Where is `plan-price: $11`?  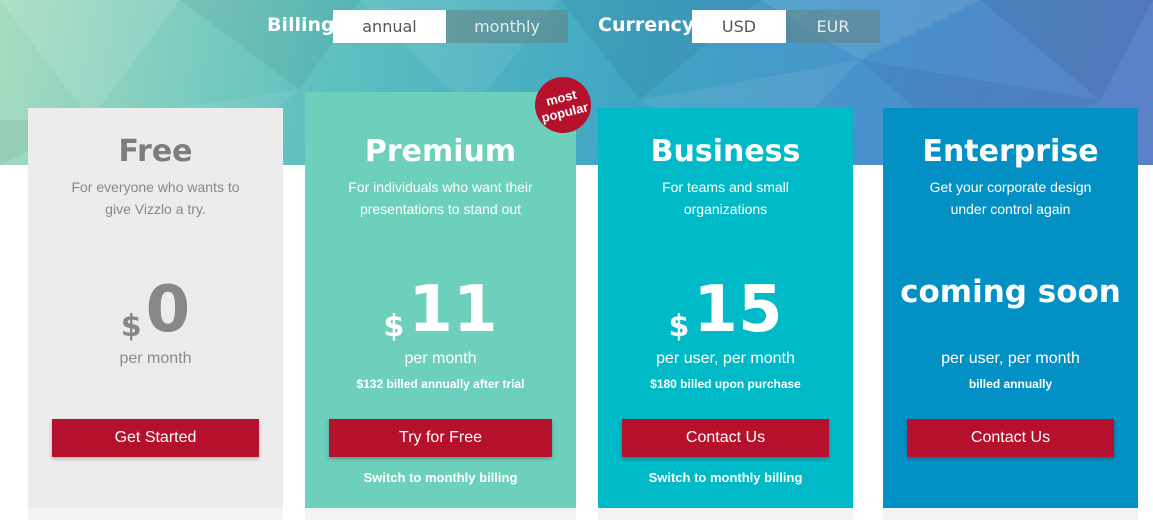 plan-price: $11 is located at coordinates (440, 313).